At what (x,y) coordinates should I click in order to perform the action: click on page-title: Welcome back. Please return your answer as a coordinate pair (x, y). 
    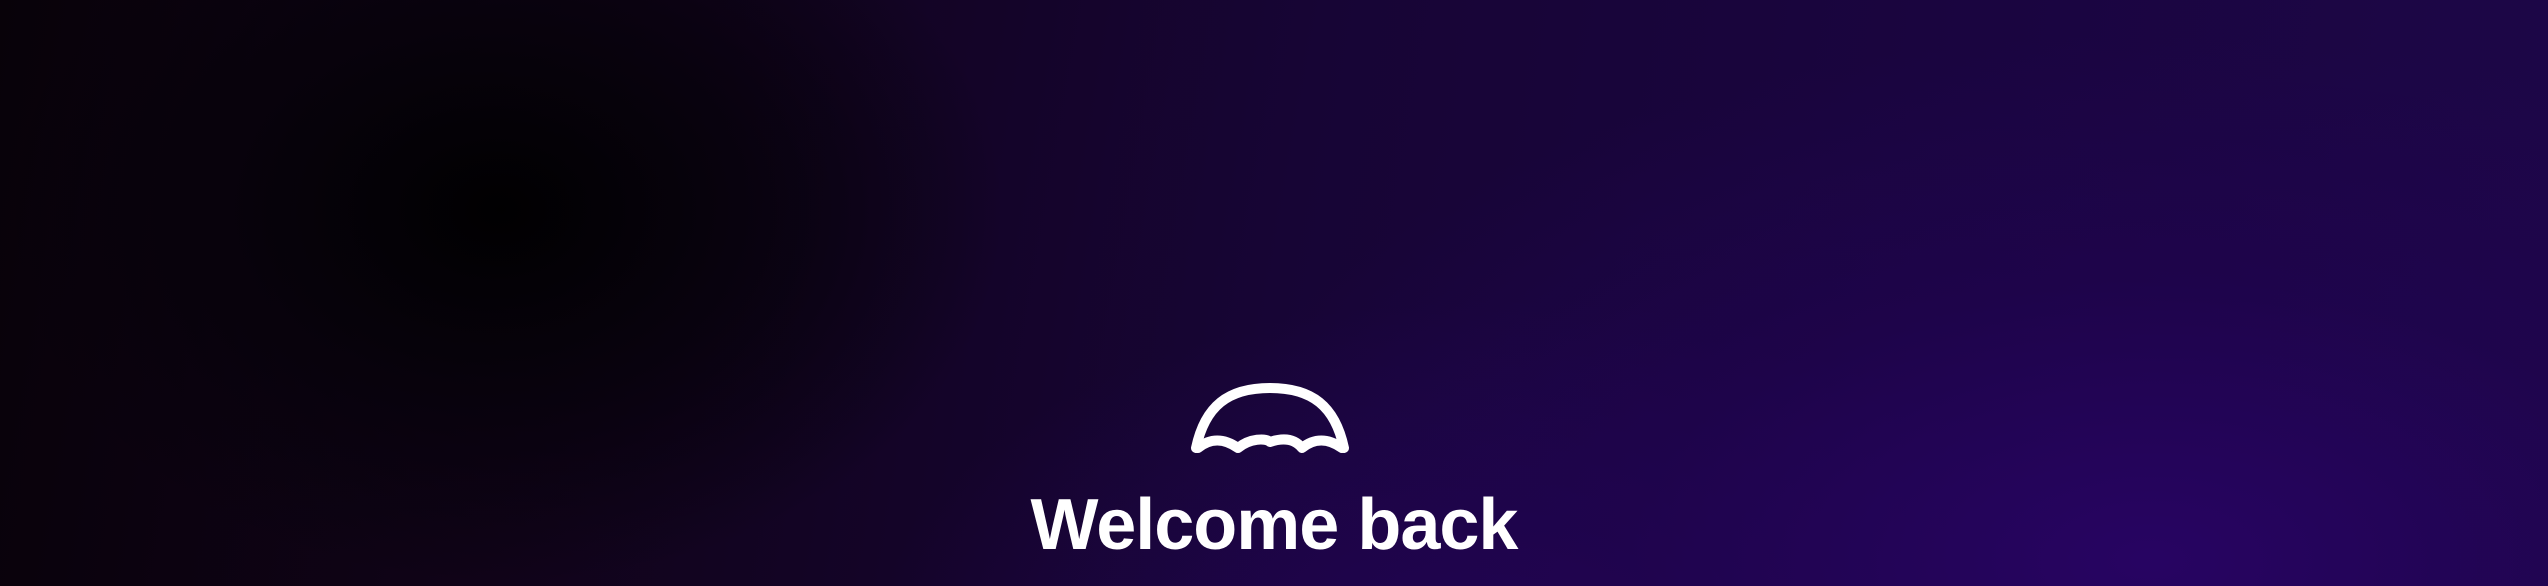
    Looking at the image, I should click on (1274, 525).